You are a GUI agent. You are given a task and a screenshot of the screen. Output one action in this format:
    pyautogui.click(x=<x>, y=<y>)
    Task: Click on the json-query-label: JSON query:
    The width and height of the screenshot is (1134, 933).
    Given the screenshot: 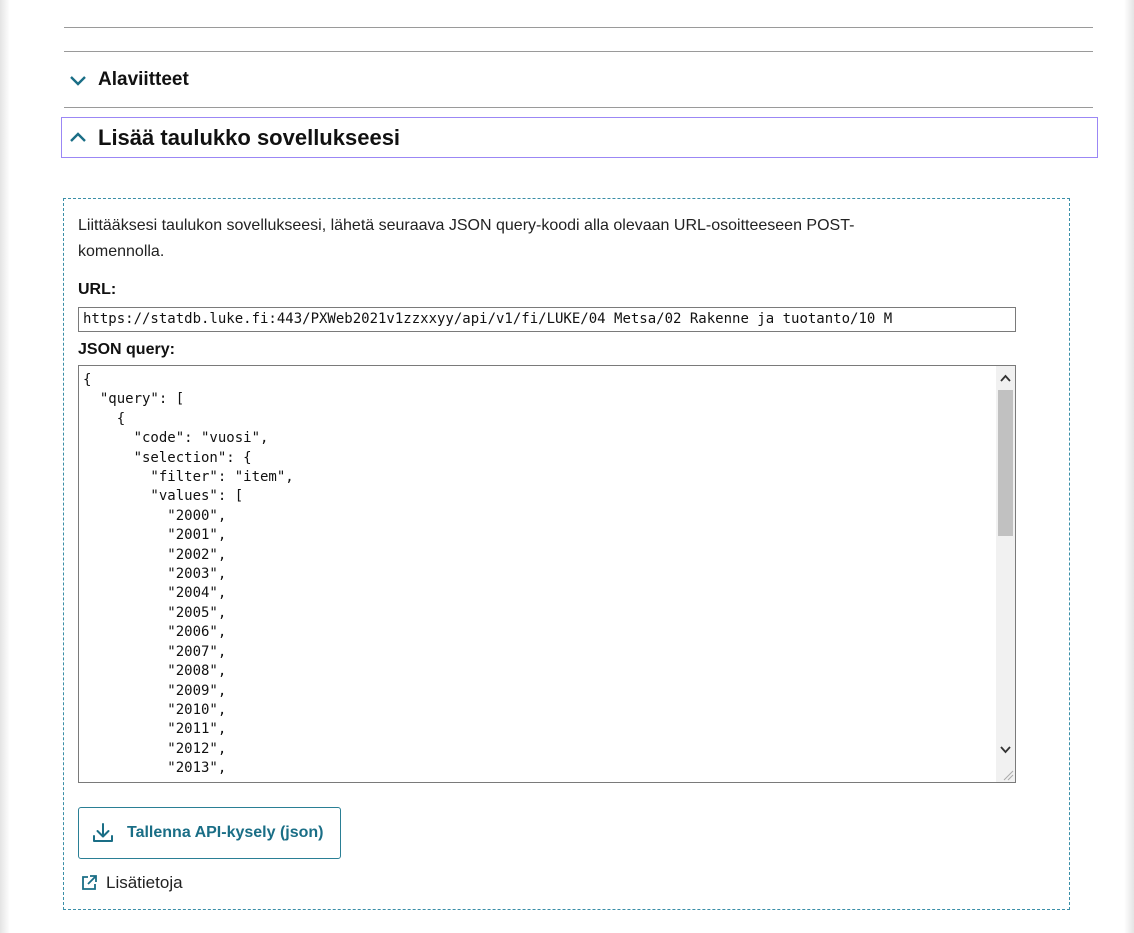 What is the action you would take?
    pyautogui.click(x=126, y=349)
    